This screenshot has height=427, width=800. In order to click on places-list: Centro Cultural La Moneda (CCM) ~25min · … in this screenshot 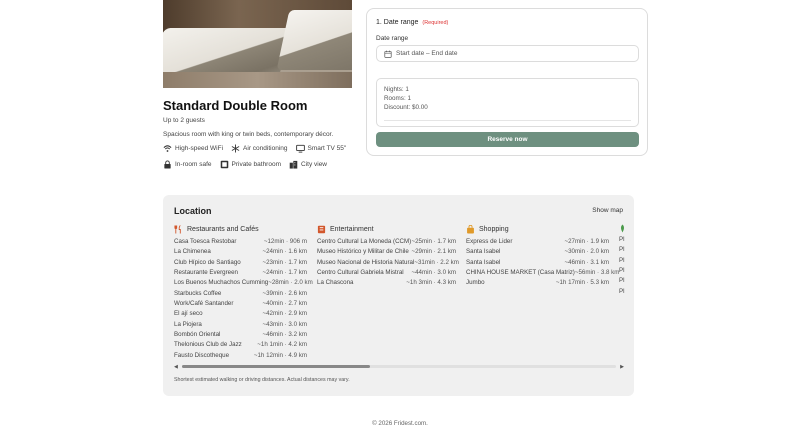, I will do `click(388, 263)`.